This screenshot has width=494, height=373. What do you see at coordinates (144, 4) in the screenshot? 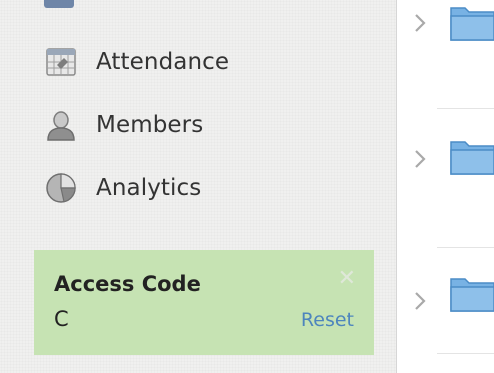
I see `sidebar-item-cut-off` at bounding box center [144, 4].